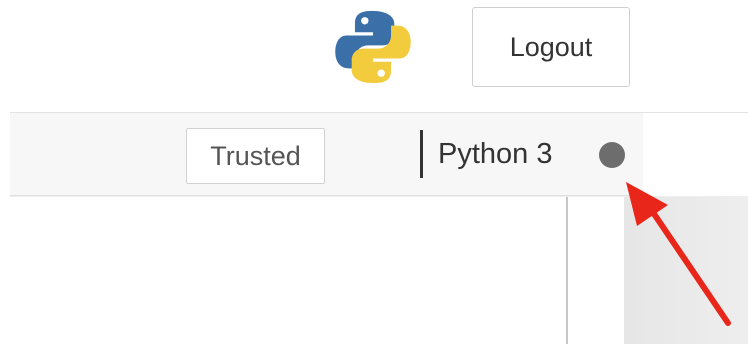 The height and width of the screenshot is (344, 748). I want to click on logout-button: Logout, so click(551, 47).